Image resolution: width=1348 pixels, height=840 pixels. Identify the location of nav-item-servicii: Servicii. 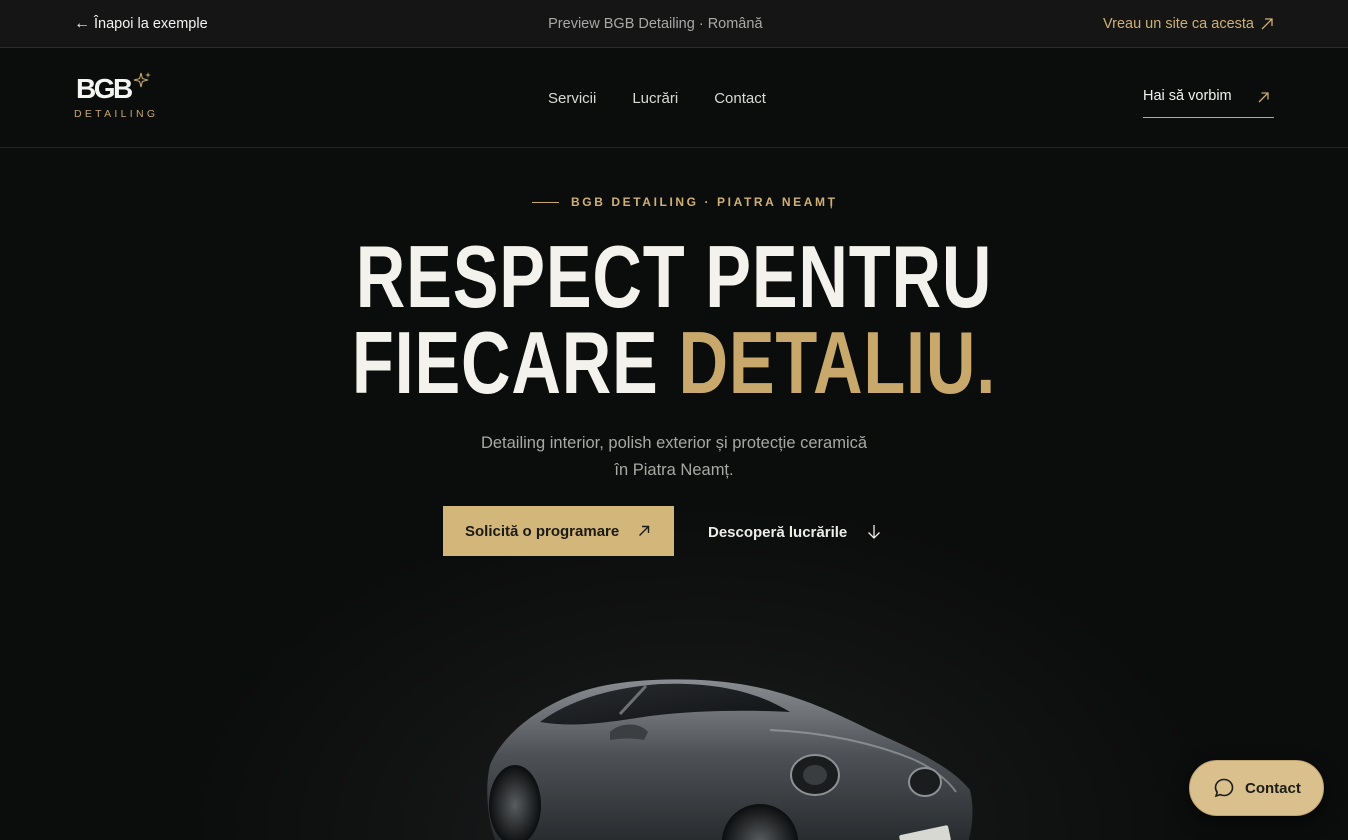
(572, 98).